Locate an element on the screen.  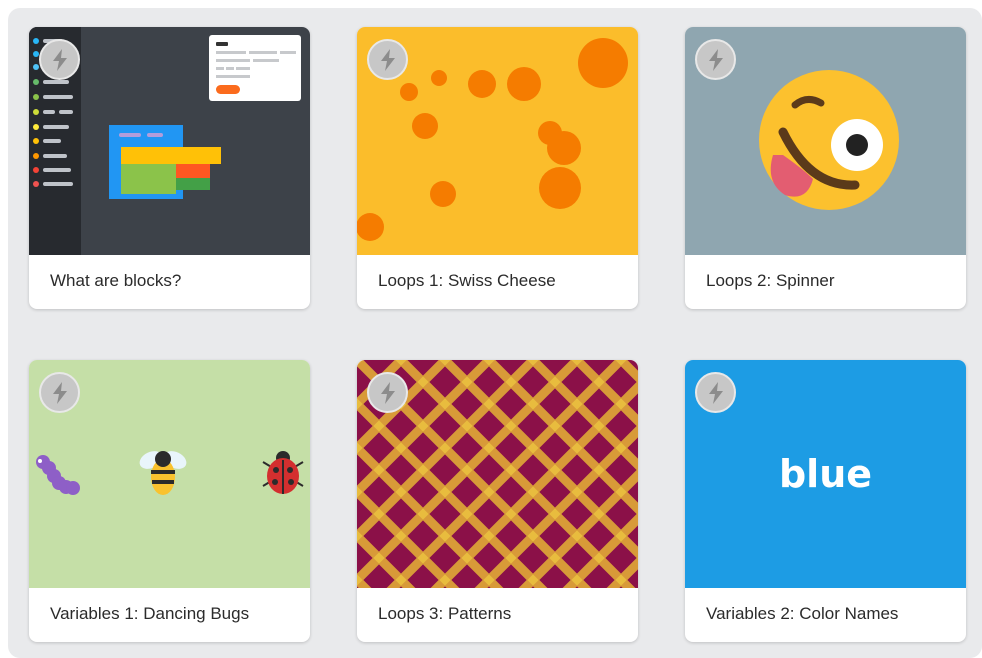
lesson-card-patterns: Loops 3: Patterns is located at coordinates (497, 501).